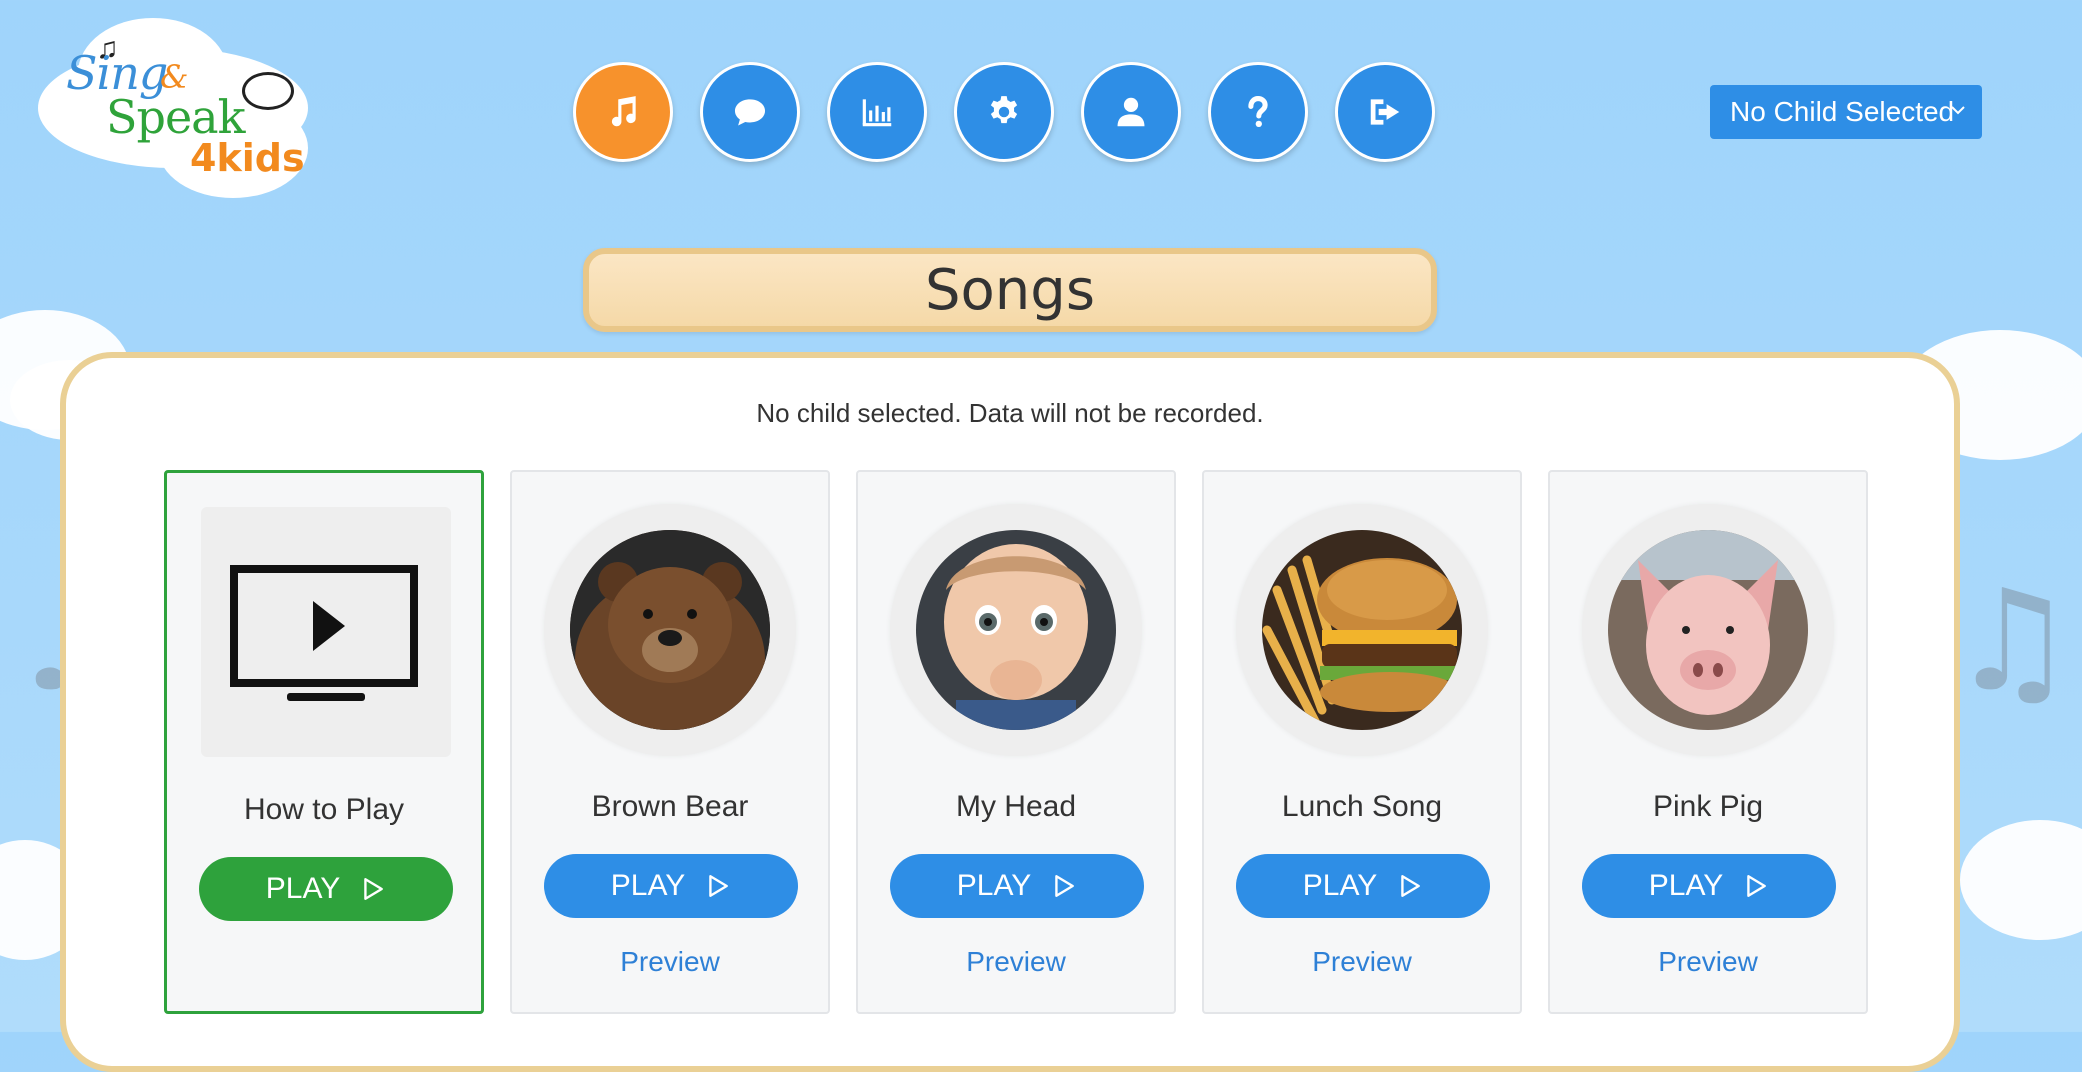  What do you see at coordinates (247, 158) in the screenshot?
I see `logo-text-4kids: 4kids` at bounding box center [247, 158].